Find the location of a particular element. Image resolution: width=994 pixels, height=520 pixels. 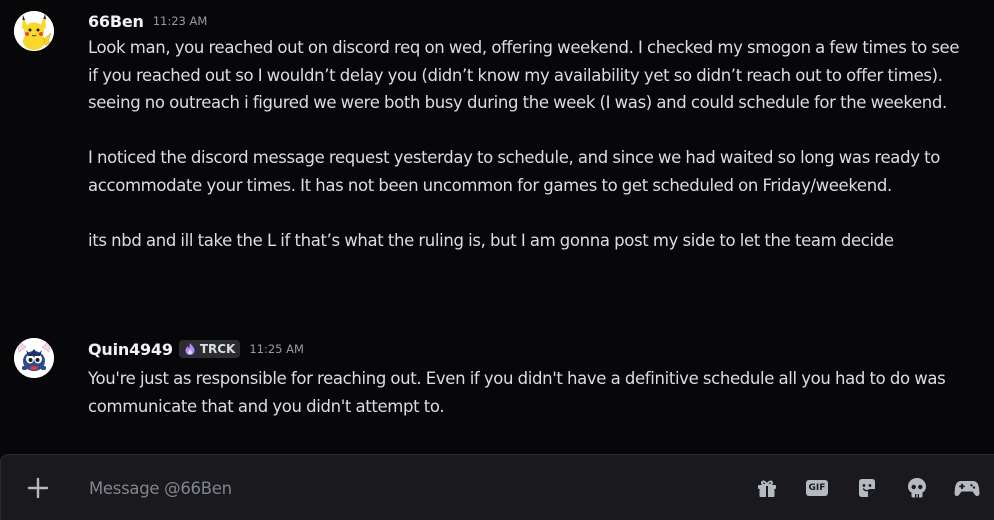

upload-button is located at coordinates (38, 488).